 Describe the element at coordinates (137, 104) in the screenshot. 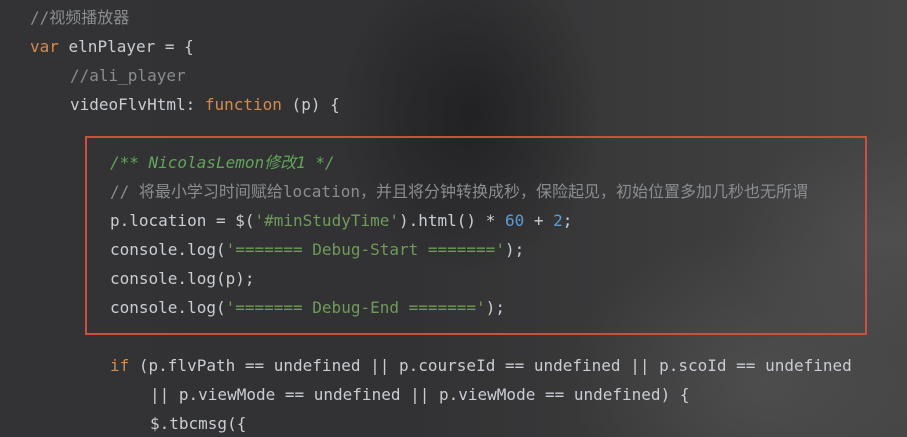

I see `code-token: videoFlvHtml:` at that location.